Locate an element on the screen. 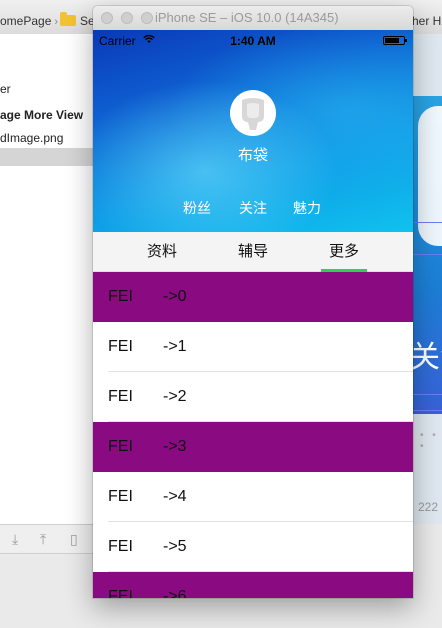 This screenshot has height=628, width=442. status-time: 1:40 AM is located at coordinates (253, 41).